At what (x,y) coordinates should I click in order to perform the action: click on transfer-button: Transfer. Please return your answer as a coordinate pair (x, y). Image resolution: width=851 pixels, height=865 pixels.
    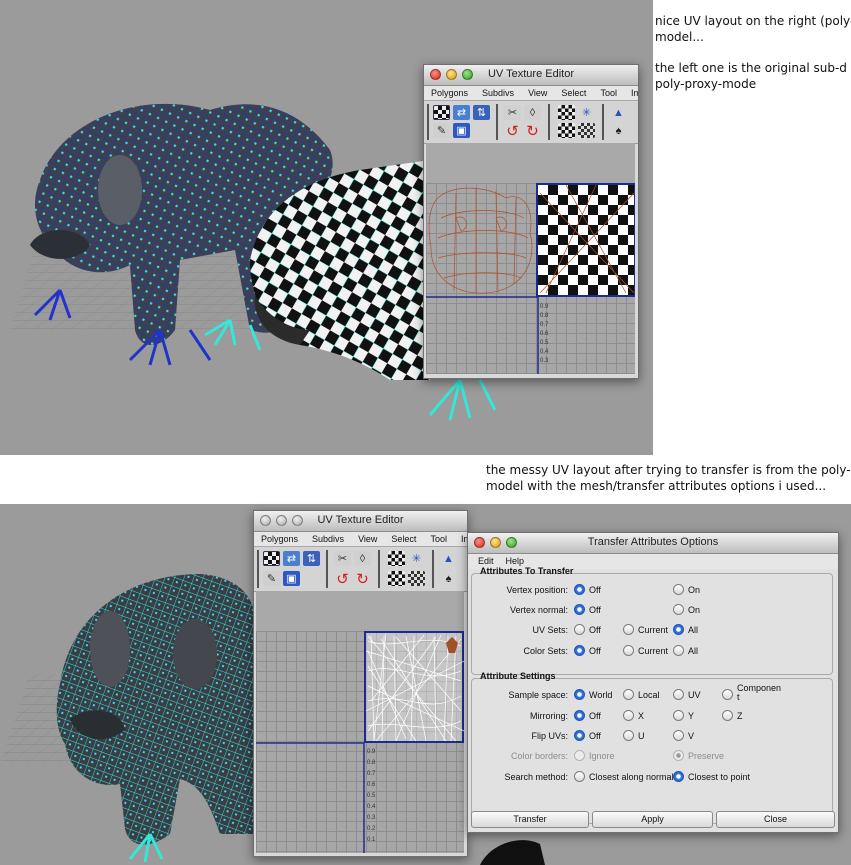
    Looking at the image, I should click on (530, 819).